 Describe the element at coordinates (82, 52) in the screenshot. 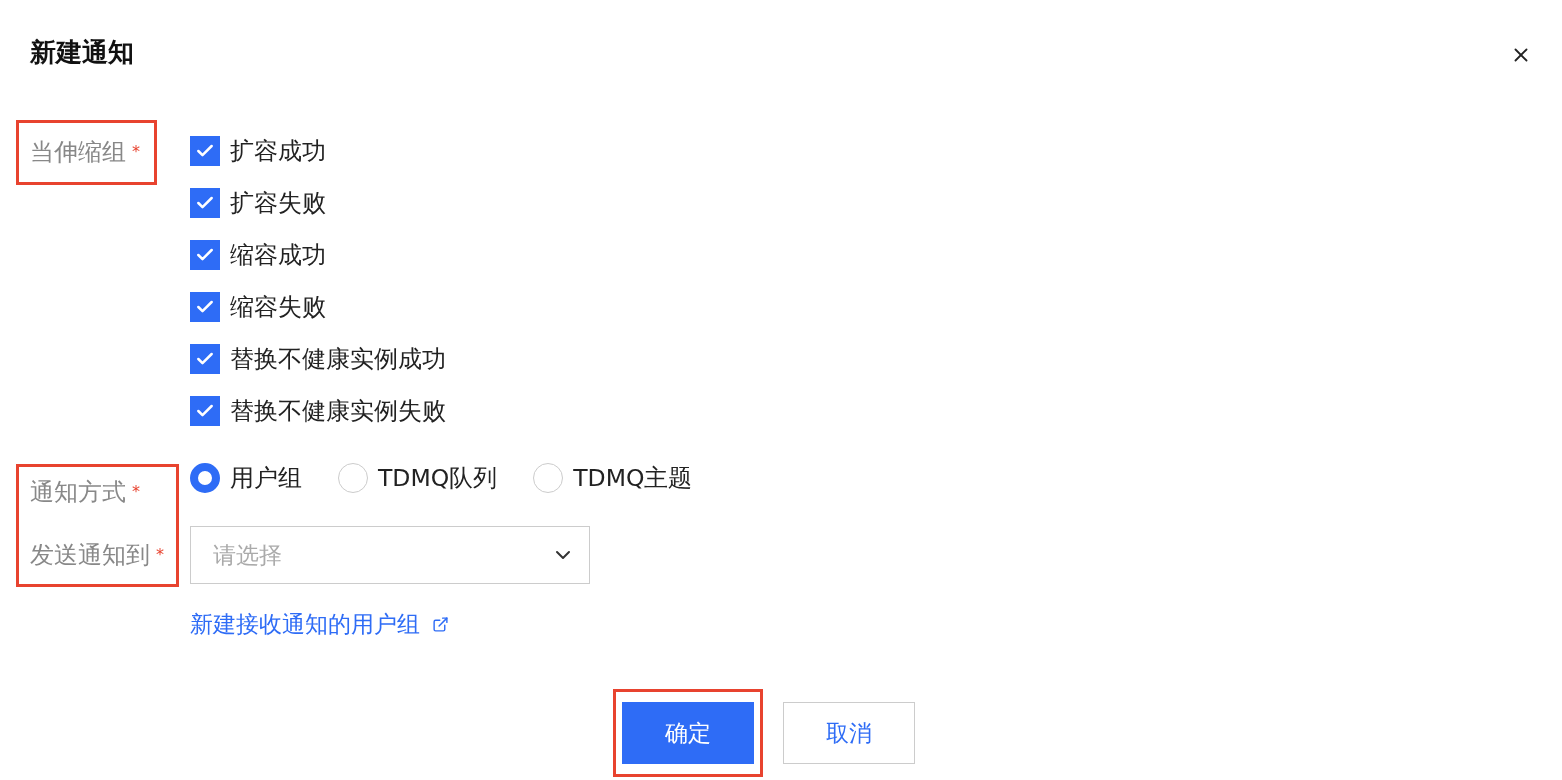

I see `dialog-title: 新建通知` at that location.